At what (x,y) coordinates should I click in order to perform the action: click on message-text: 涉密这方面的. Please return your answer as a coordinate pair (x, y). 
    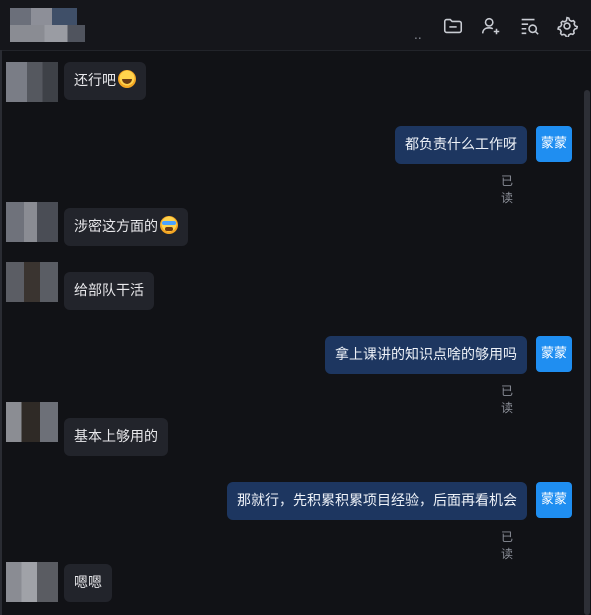
    Looking at the image, I should click on (116, 227).